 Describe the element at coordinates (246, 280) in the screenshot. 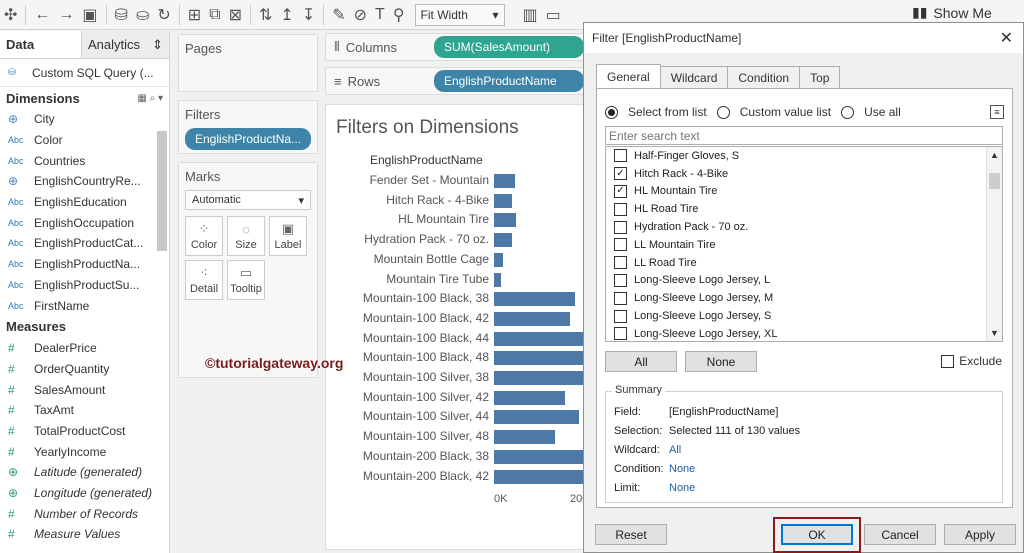

I see `marks-tooltip-button: ▭ Tooltip` at that location.